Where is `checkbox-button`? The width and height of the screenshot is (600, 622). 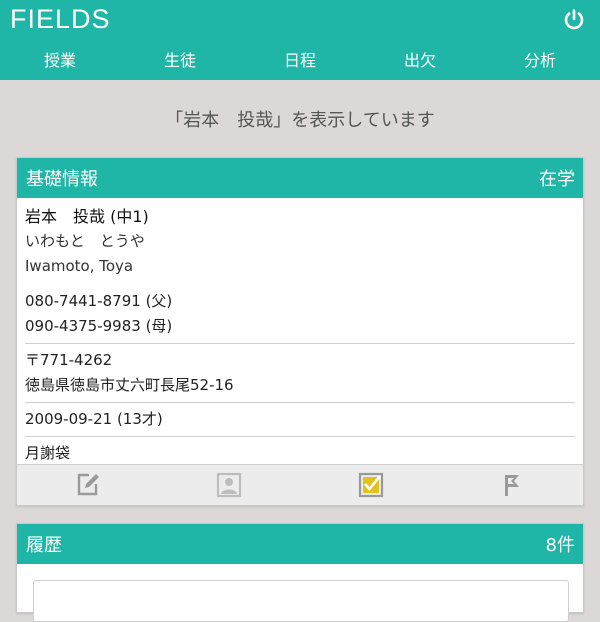
checkbox-button is located at coordinates (371, 485).